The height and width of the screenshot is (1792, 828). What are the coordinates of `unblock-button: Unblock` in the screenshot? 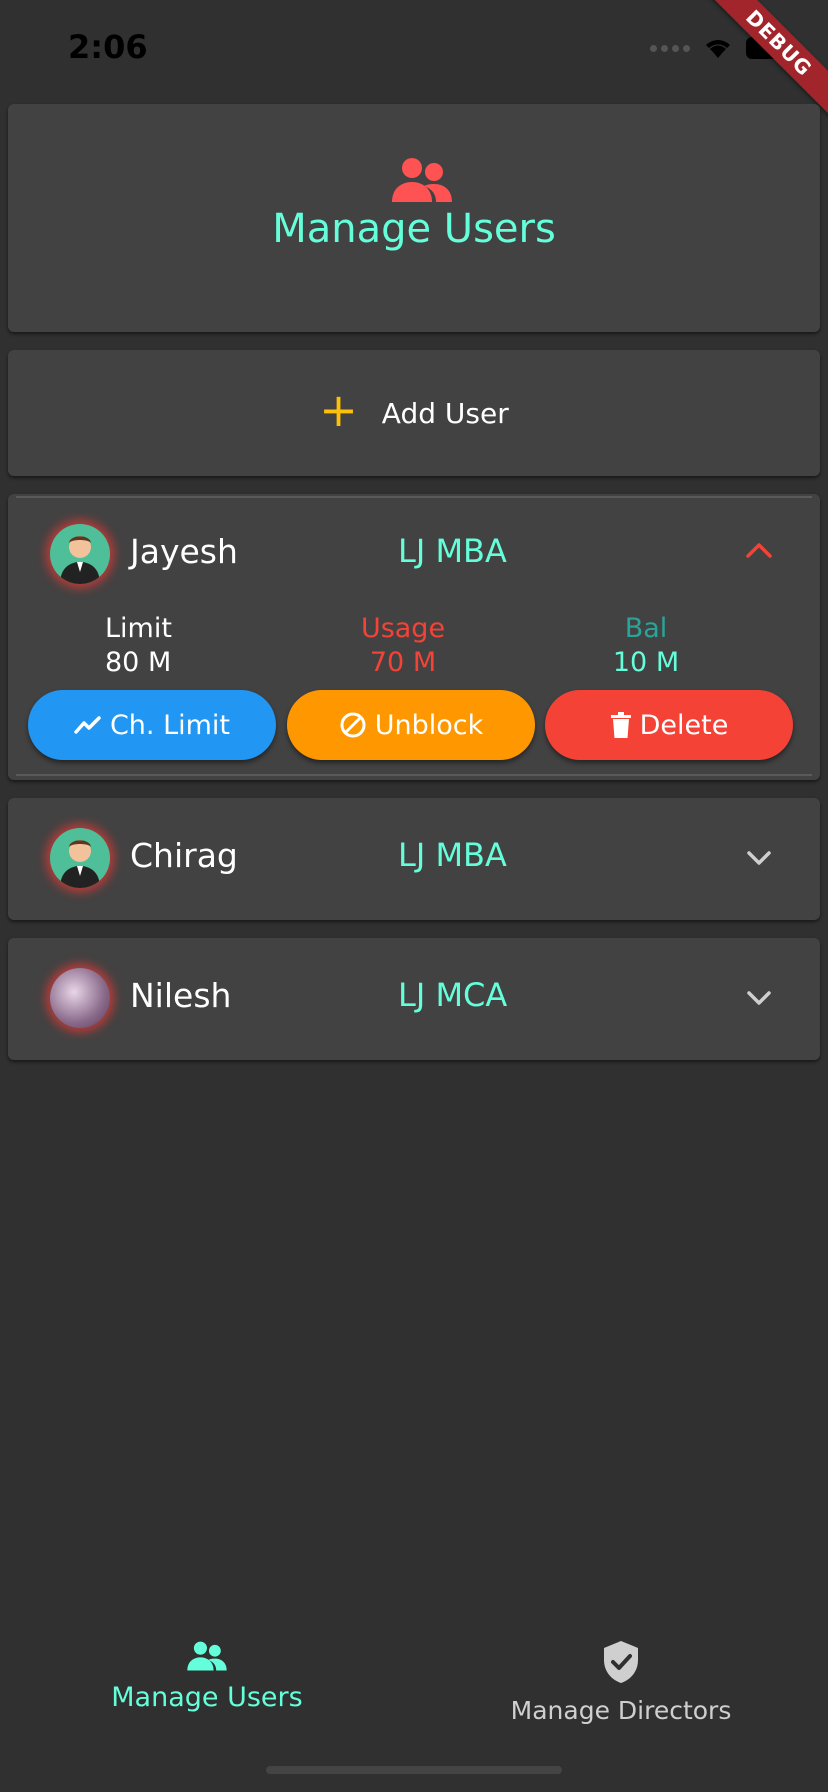 It's located at (411, 725).